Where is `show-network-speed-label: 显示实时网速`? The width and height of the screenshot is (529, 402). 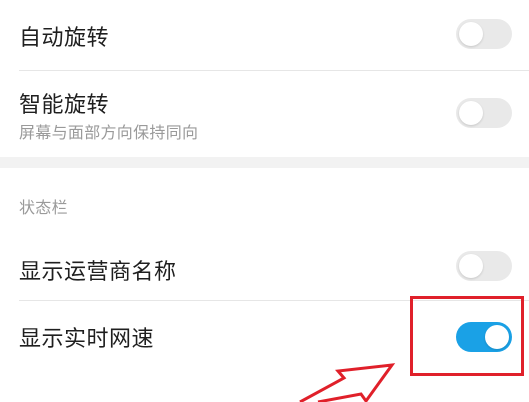 show-network-speed-label: 显示实时网速 is located at coordinates (87, 339).